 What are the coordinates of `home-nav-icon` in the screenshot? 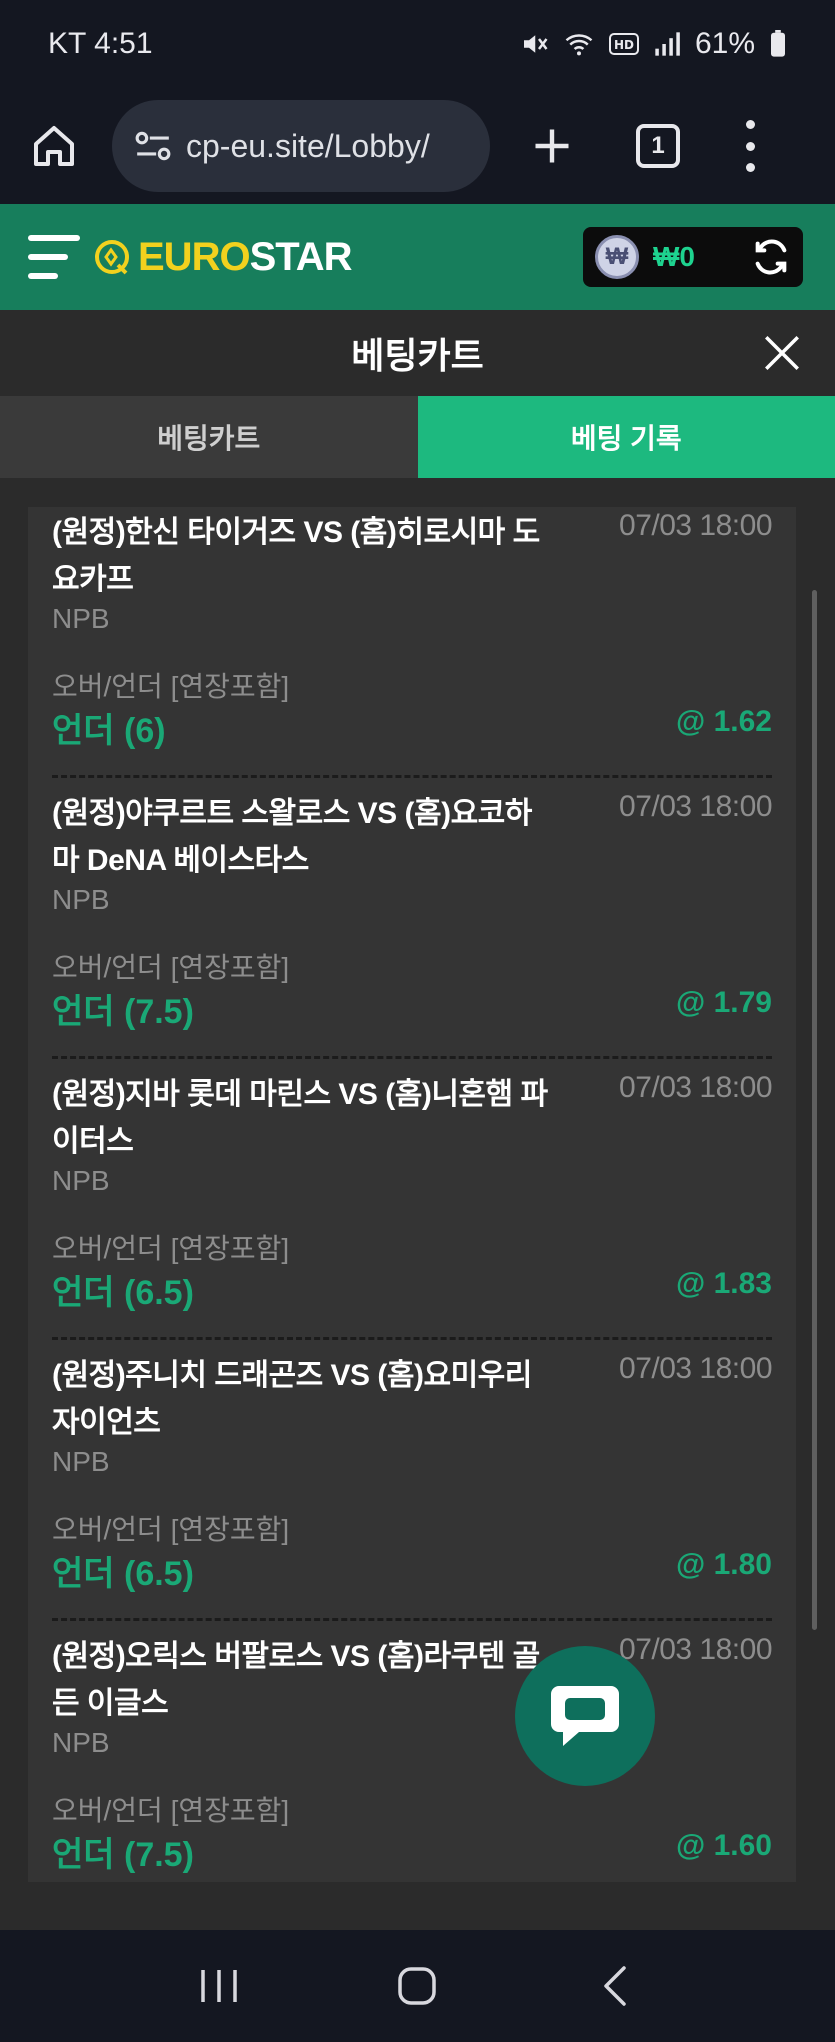 It's located at (417, 1986).